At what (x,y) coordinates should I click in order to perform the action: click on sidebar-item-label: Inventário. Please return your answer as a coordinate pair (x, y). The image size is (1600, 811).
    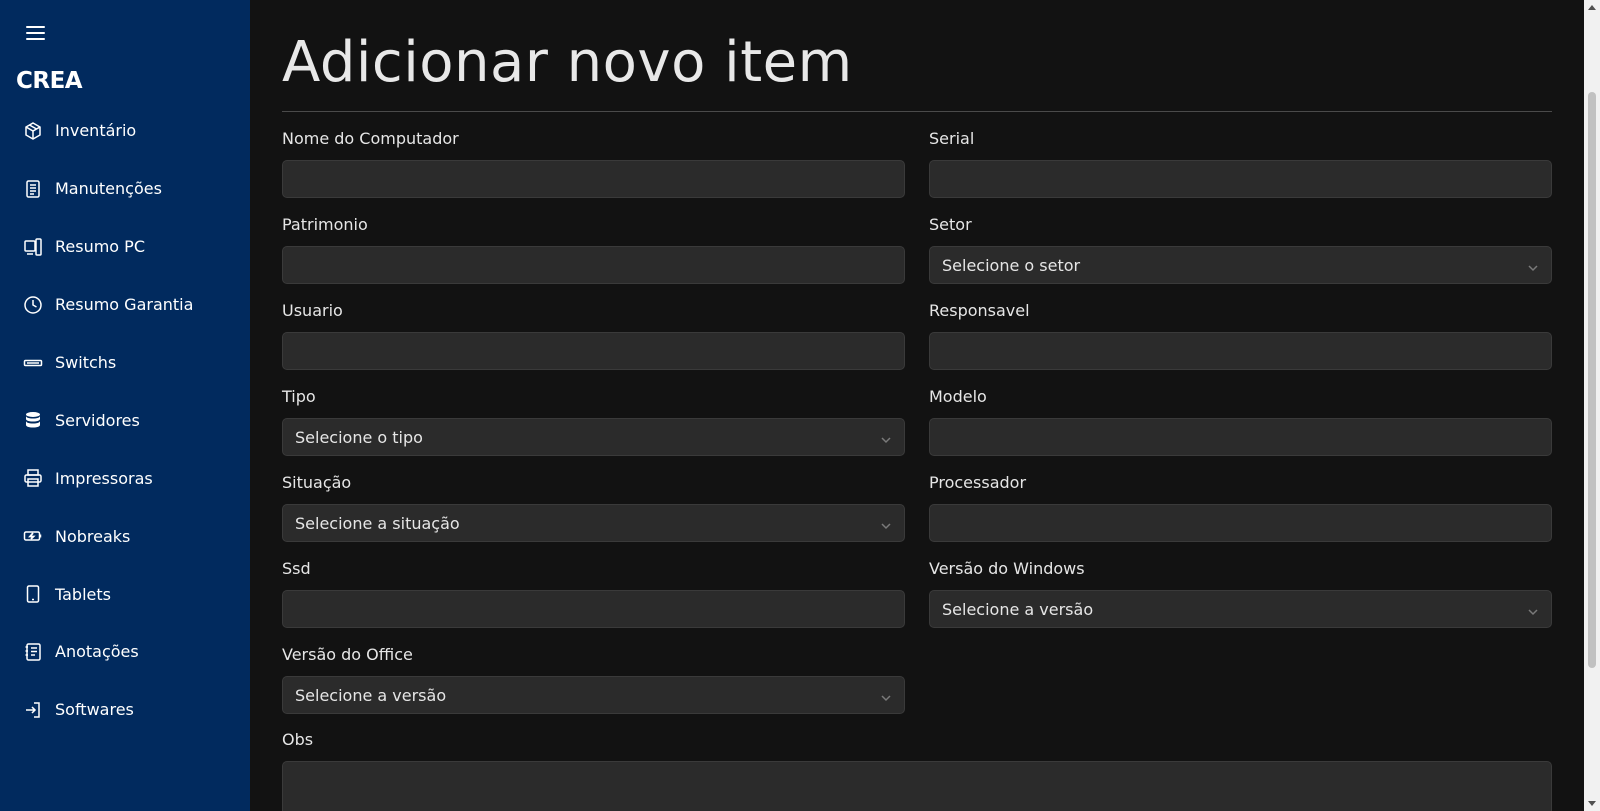
    Looking at the image, I should click on (96, 131).